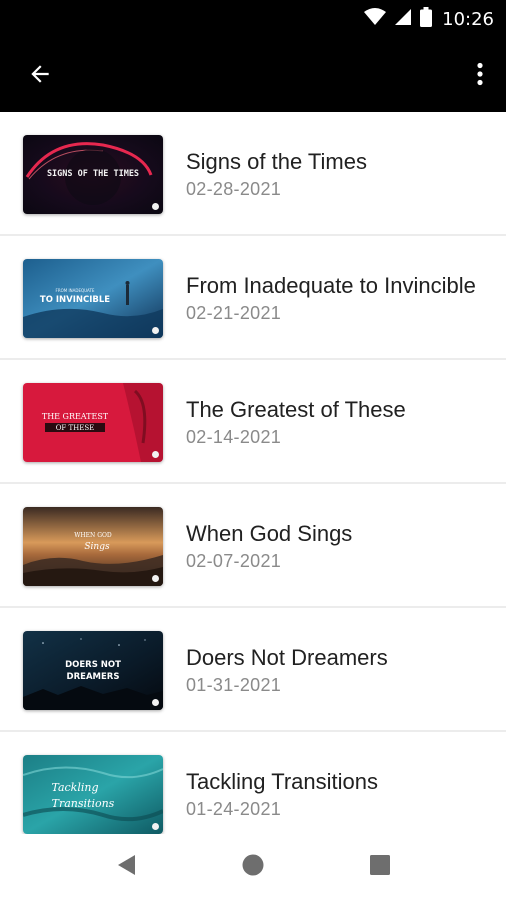 The width and height of the screenshot is (506, 900). Describe the element at coordinates (296, 409) in the screenshot. I see `sermon-title: The Greatest of These` at that location.